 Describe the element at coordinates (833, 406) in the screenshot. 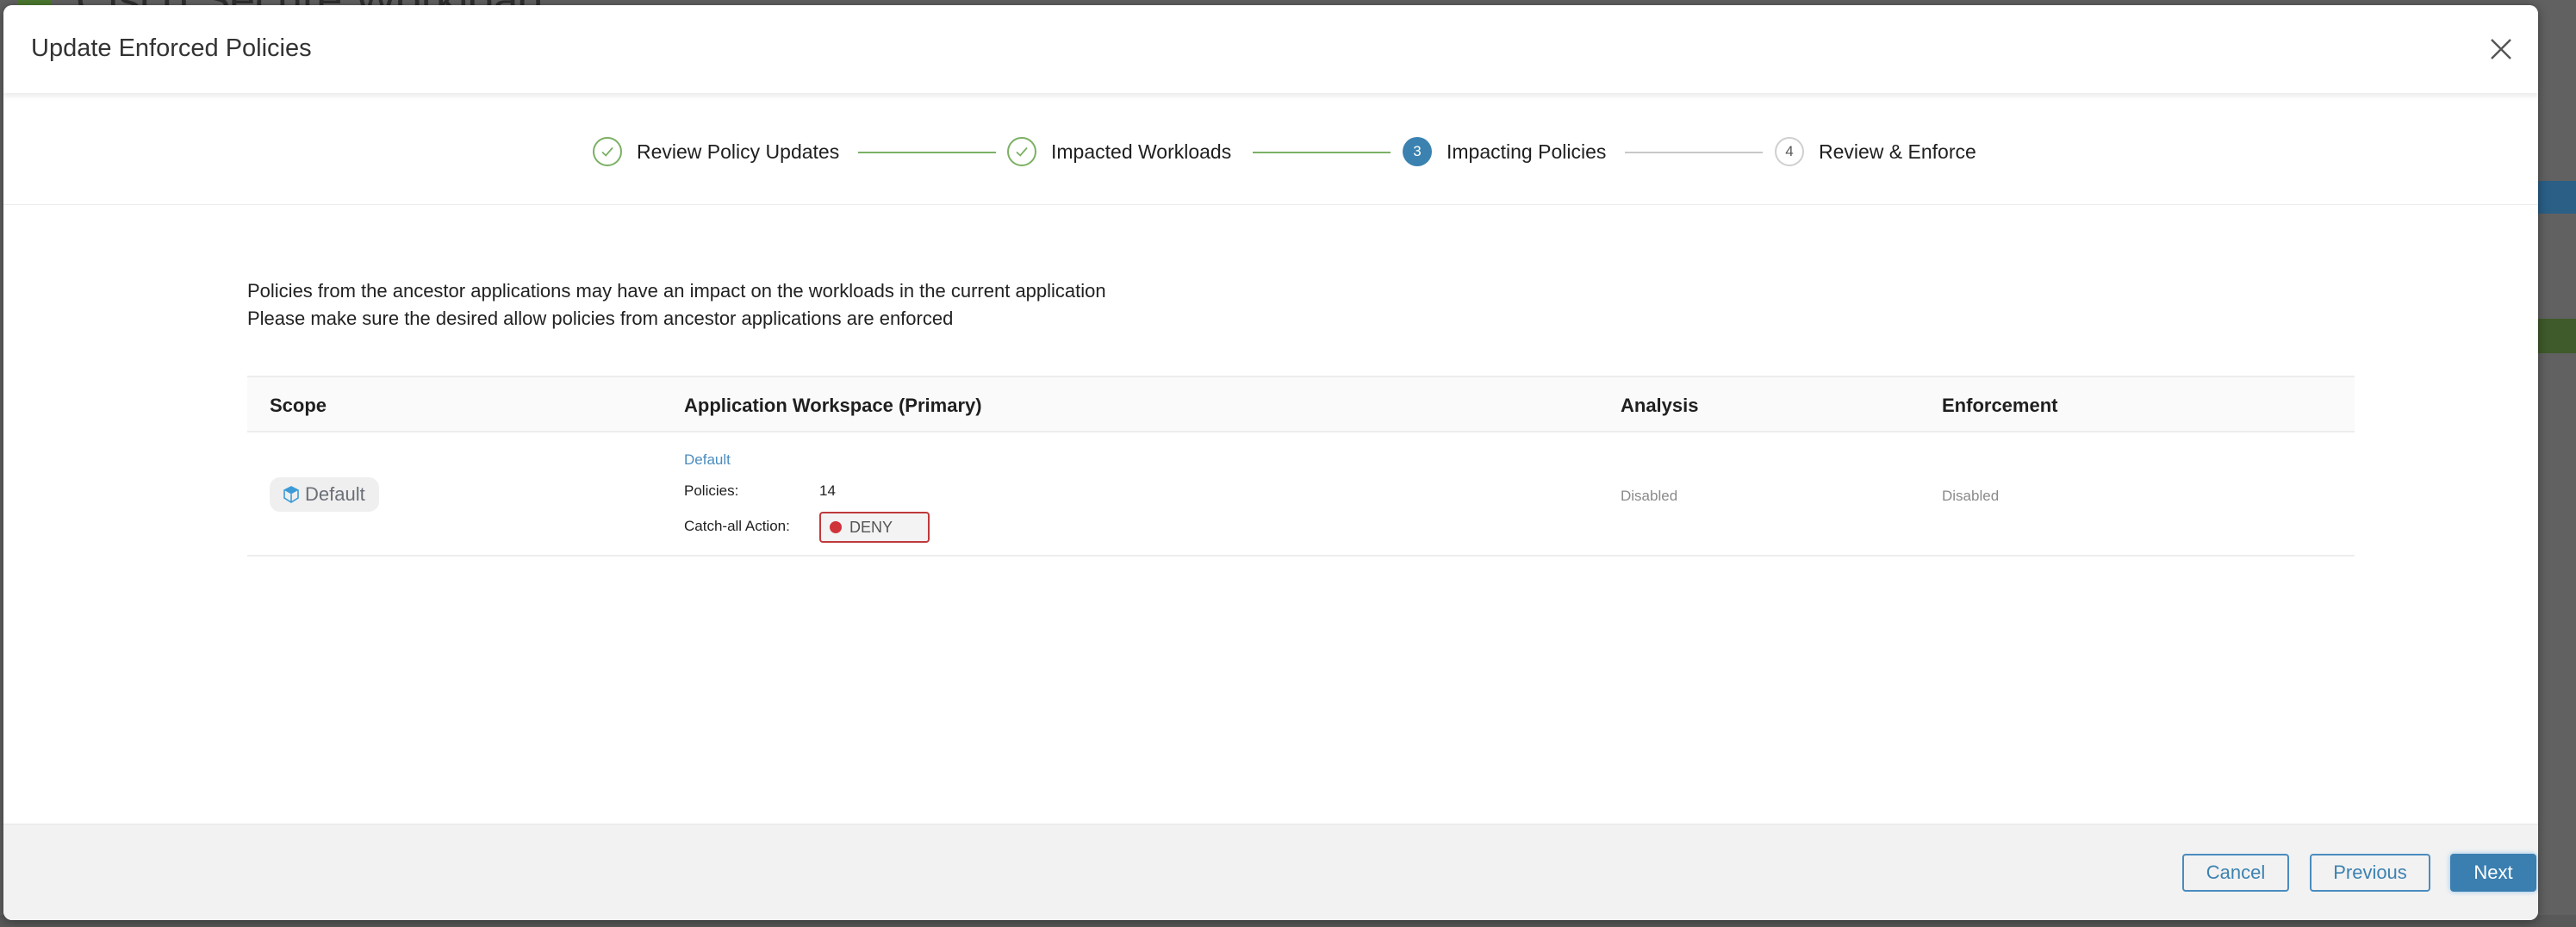

I see `column-header-workspace: Application Workspace (Primary)` at that location.